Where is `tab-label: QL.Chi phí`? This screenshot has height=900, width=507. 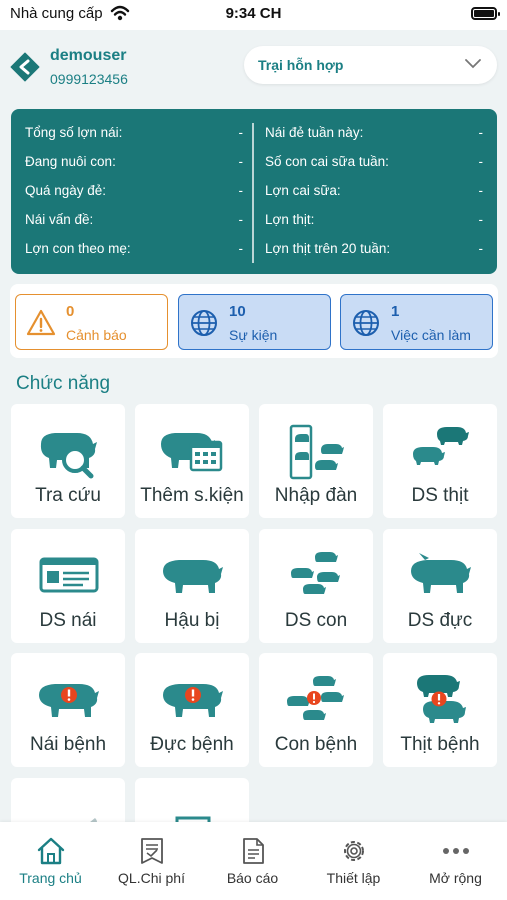
tab-label: QL.Chi phí is located at coordinates (151, 878).